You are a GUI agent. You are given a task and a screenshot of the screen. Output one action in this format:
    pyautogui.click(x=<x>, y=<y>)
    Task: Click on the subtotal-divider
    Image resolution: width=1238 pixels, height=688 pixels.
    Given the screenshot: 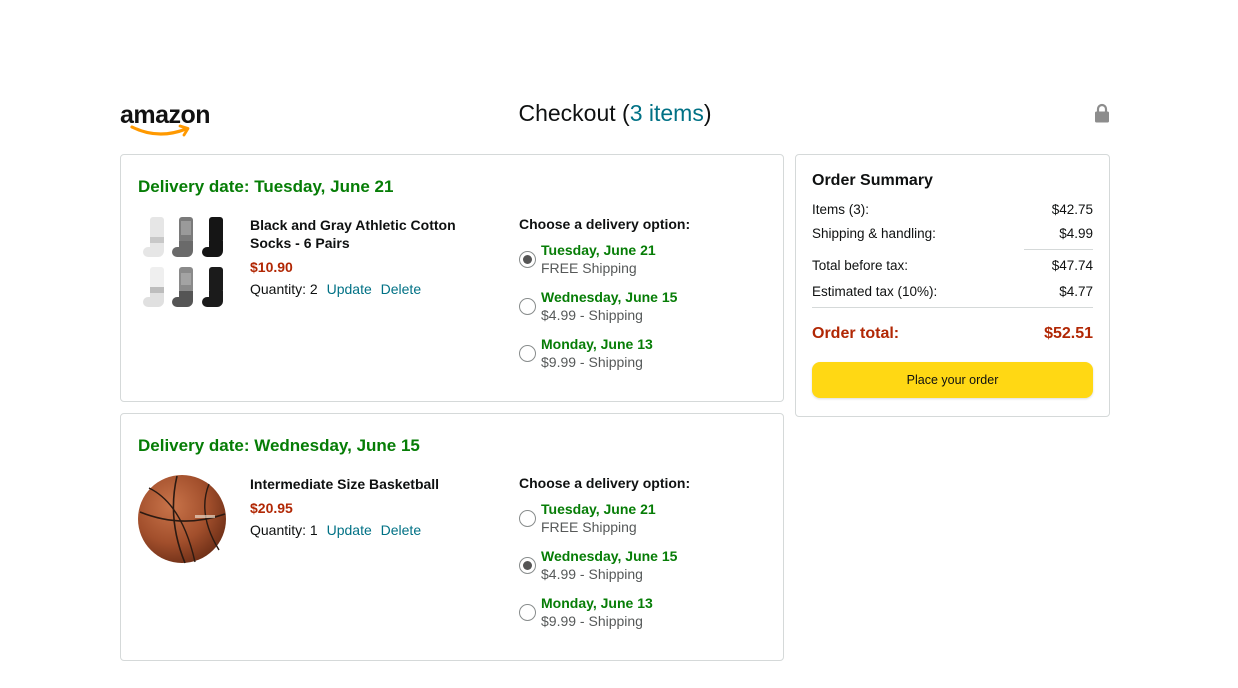 What is the action you would take?
    pyautogui.click(x=1058, y=249)
    